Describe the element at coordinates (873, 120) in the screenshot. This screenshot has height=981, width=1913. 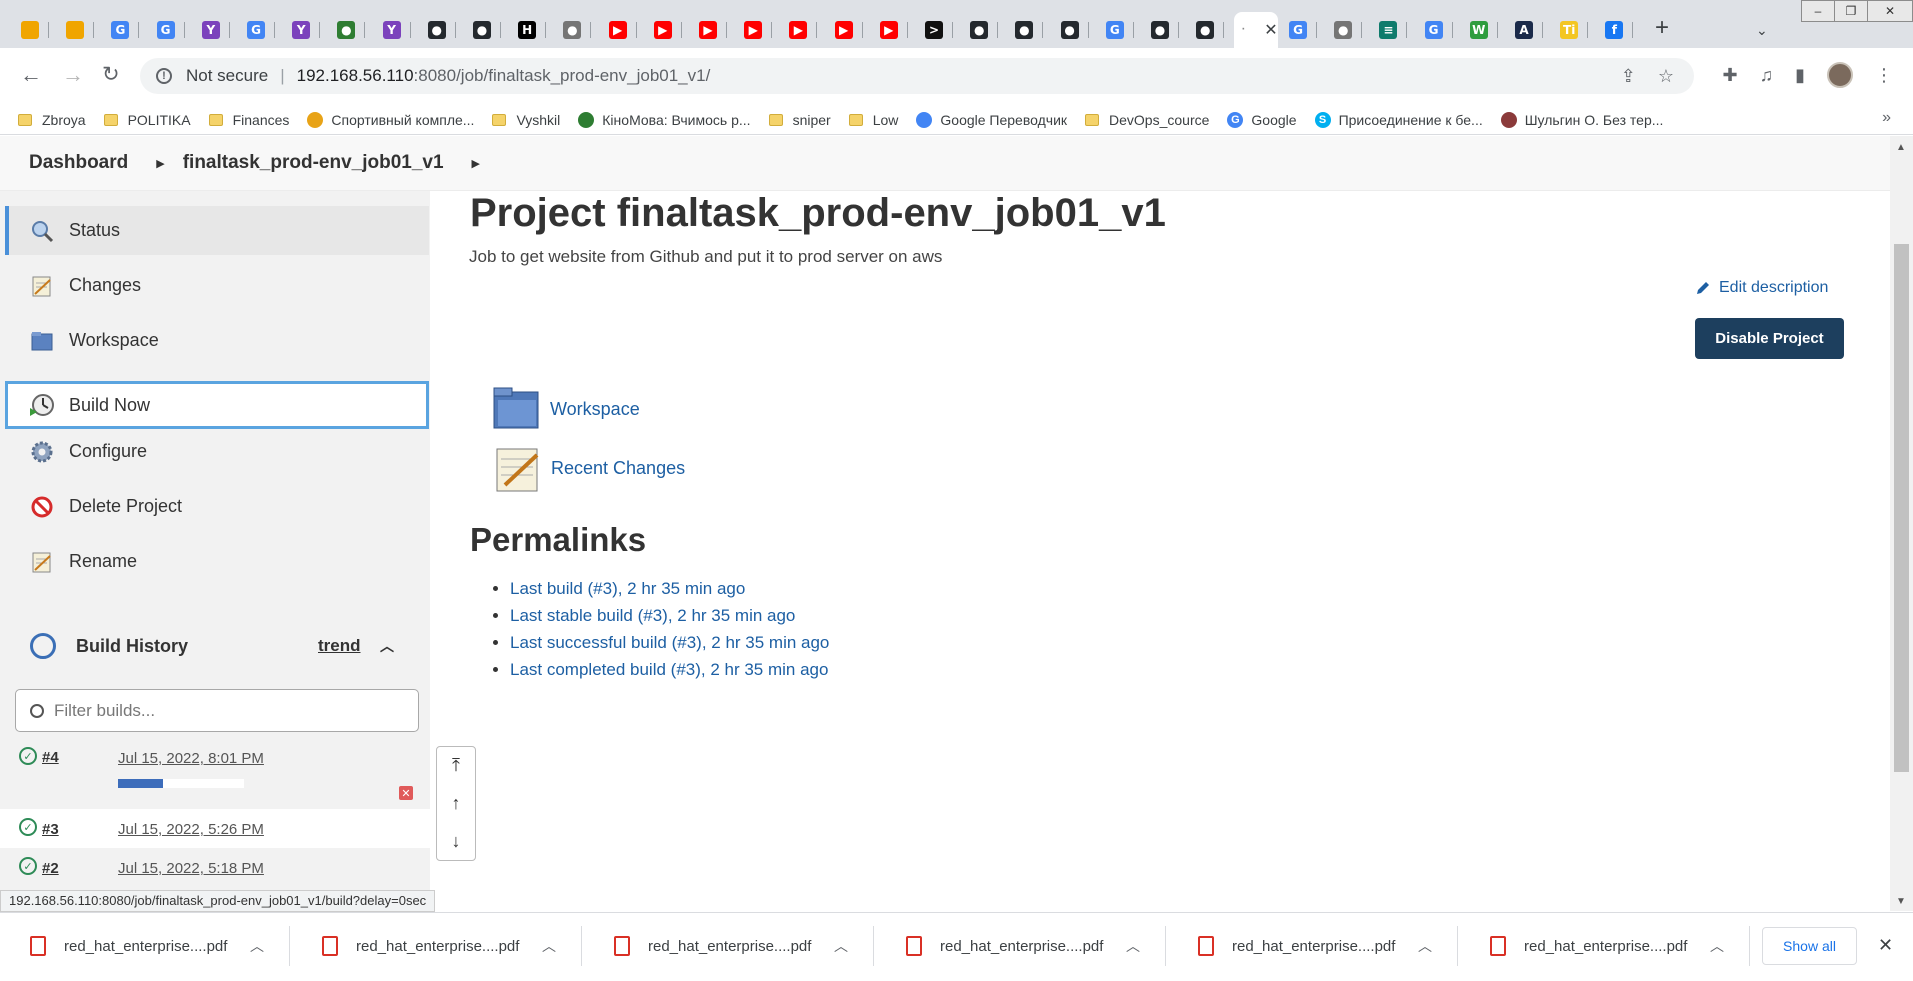
I see `bookmark-item: Low` at that location.